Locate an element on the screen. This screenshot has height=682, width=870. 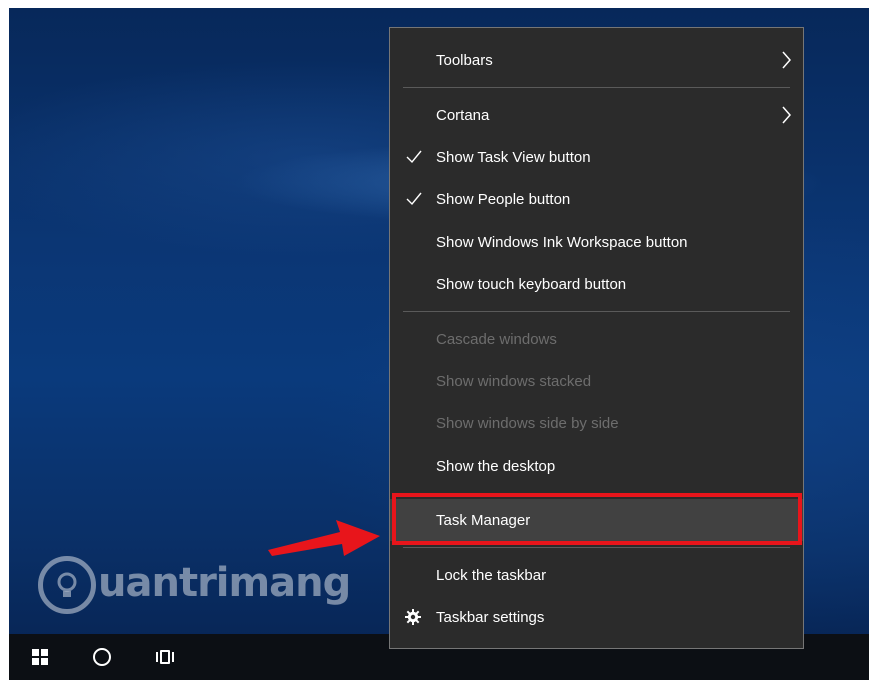
red-highlight-box is located at coordinates (597, 519).